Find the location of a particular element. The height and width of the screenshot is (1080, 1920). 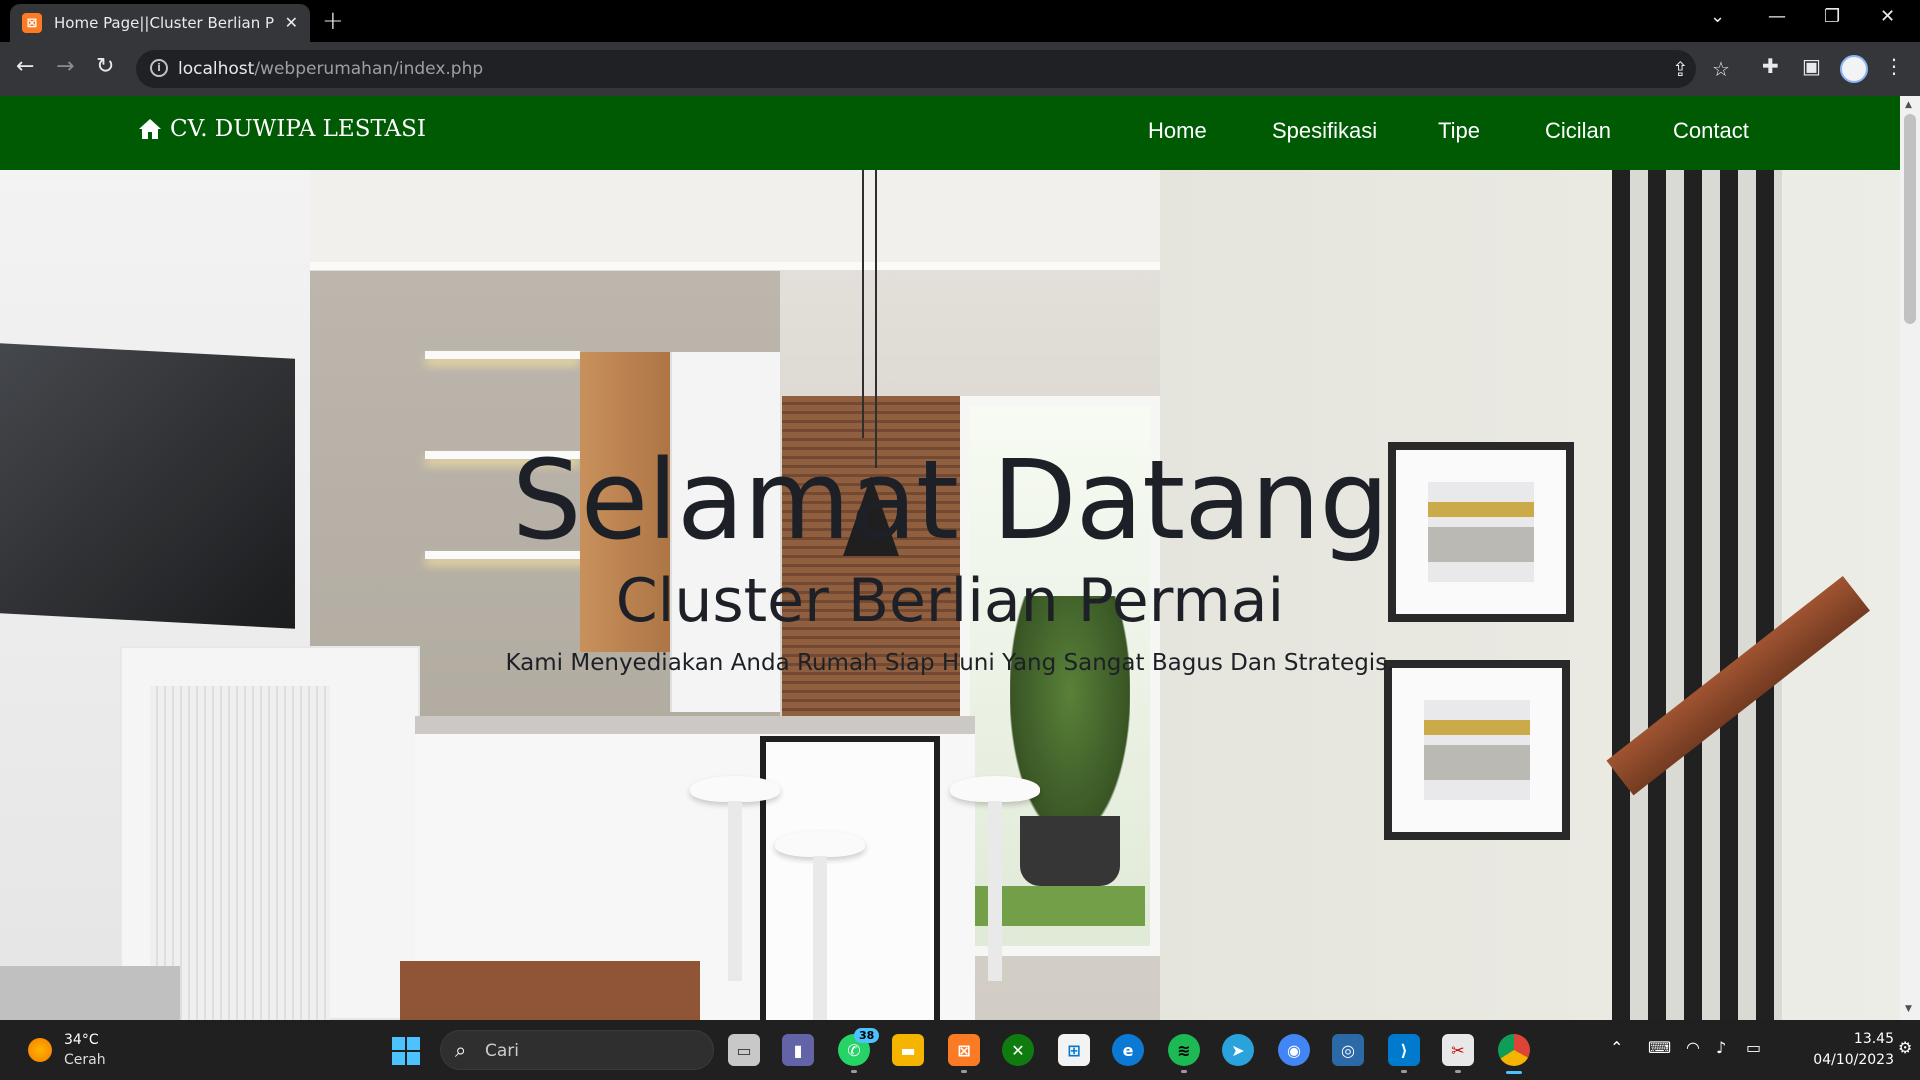

keyboard-icon: ⌨ is located at coordinates (1659, 1047).